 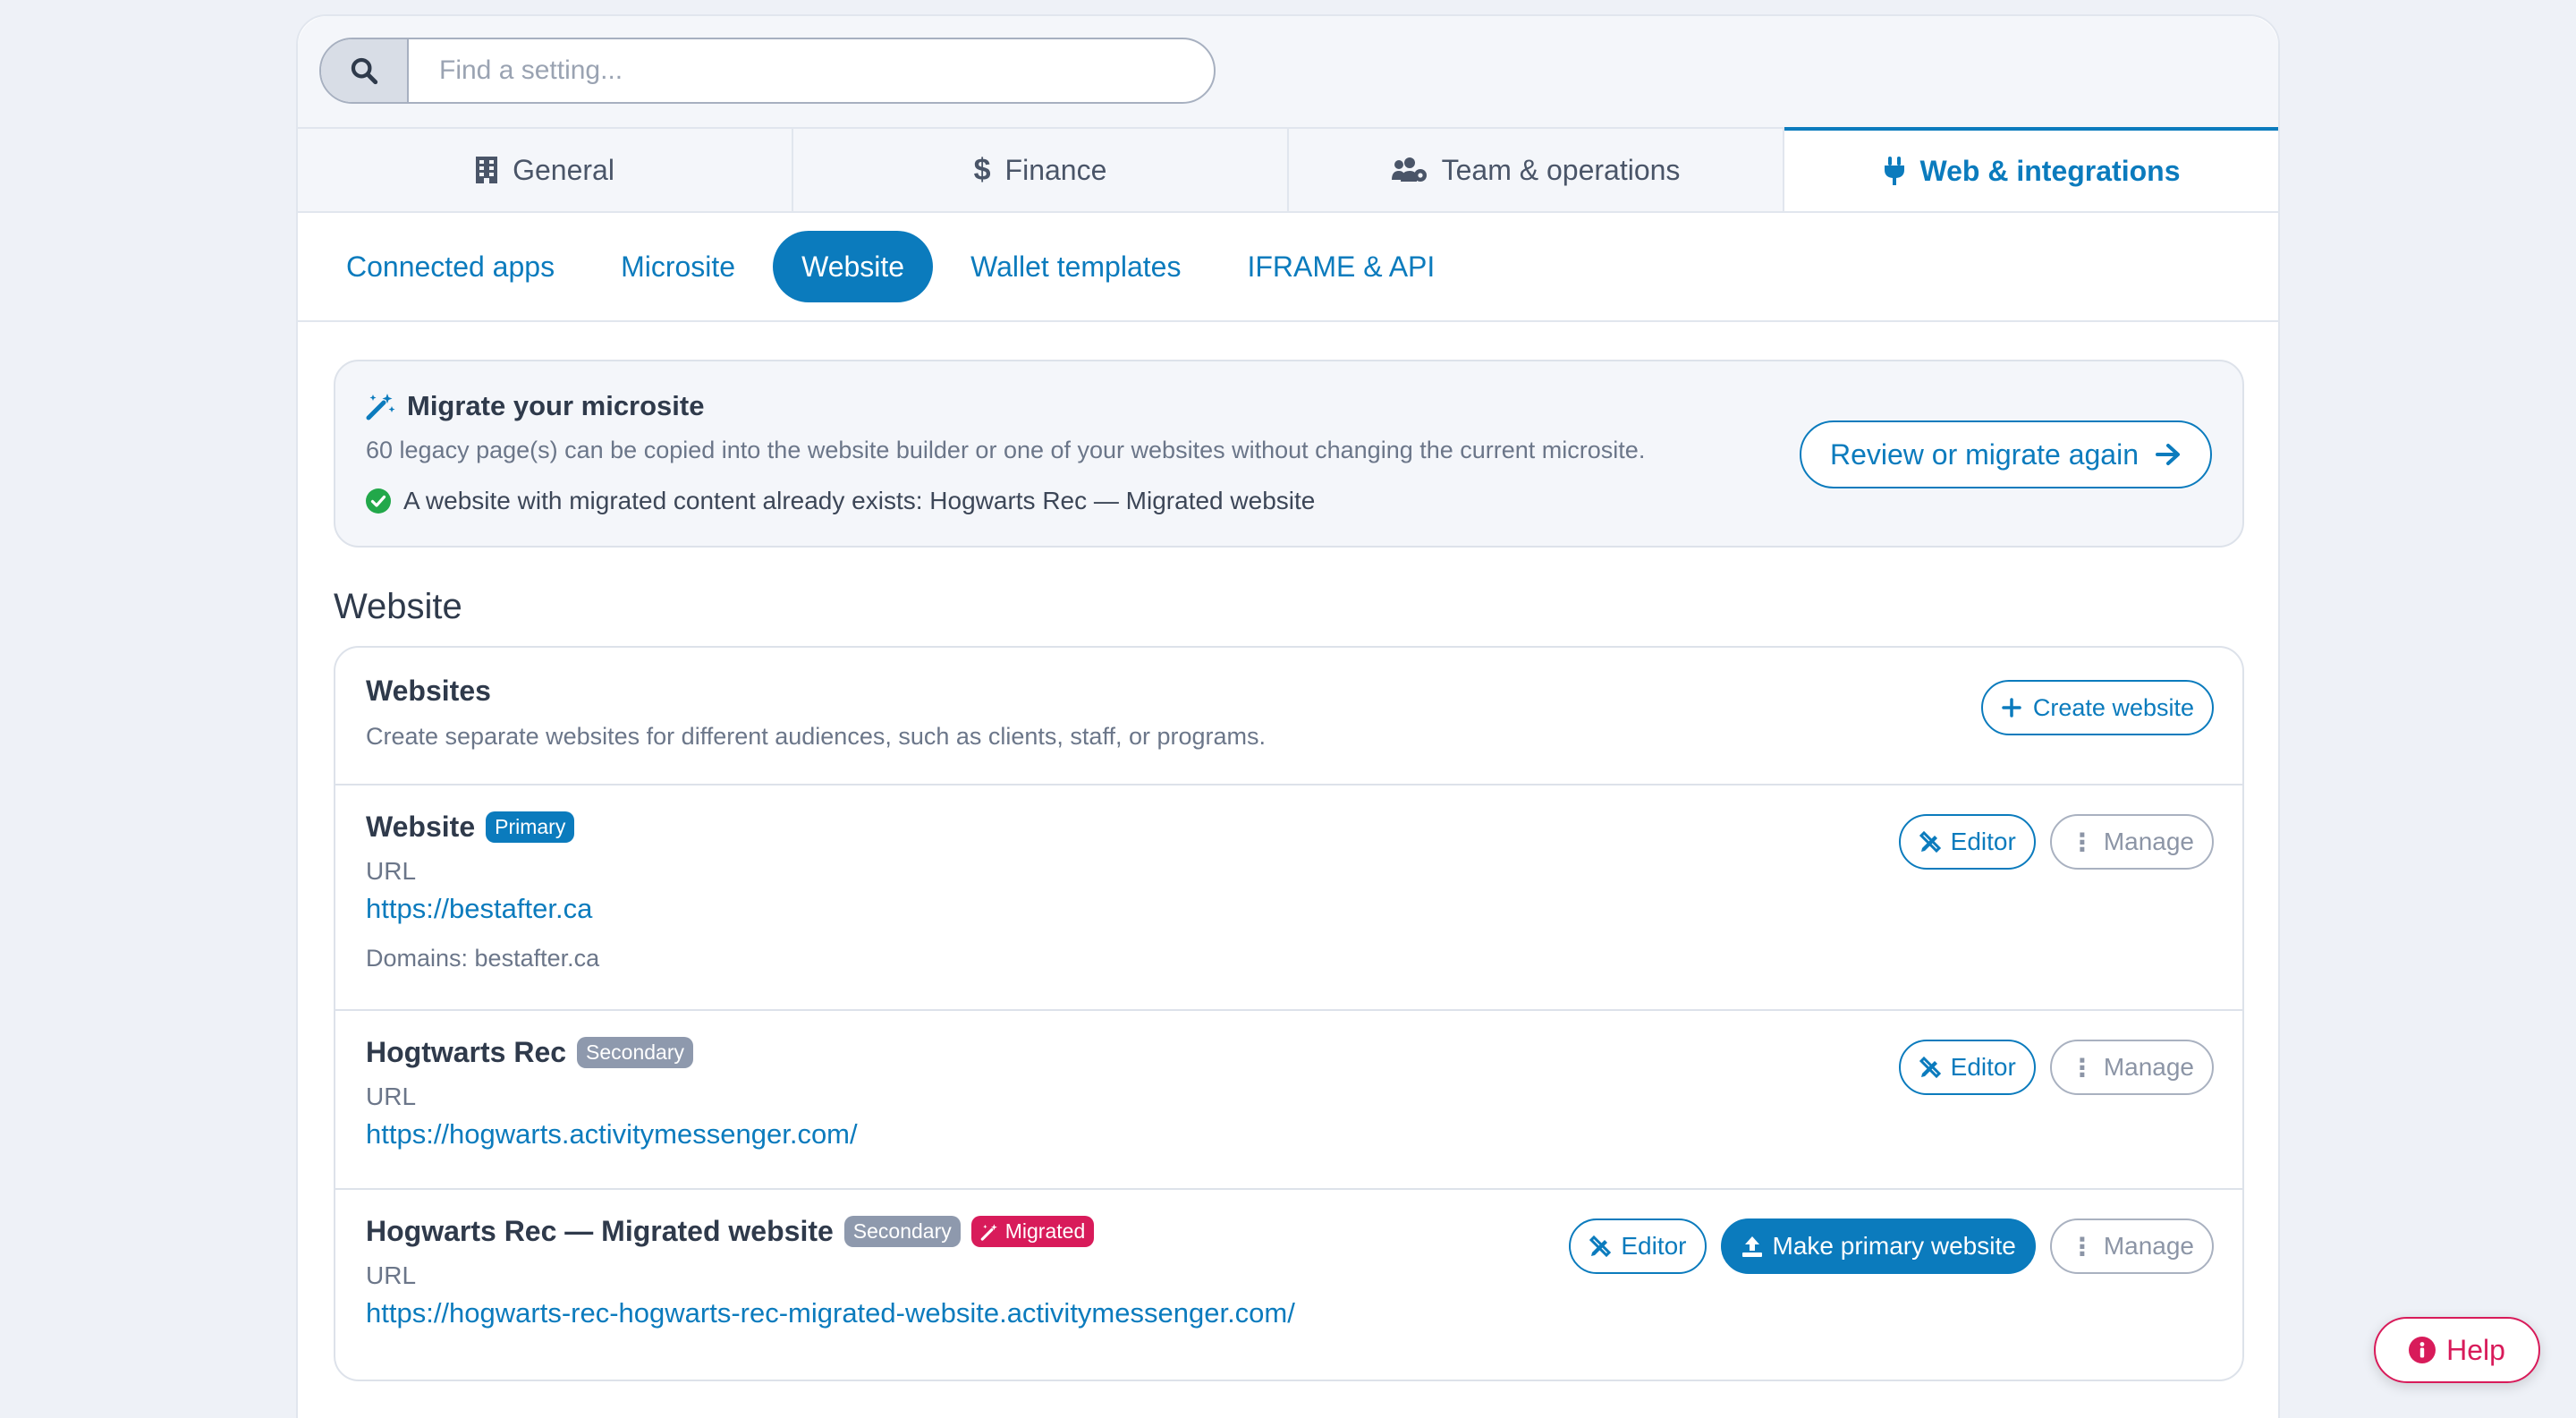 I want to click on search-icon, so click(x=364, y=71).